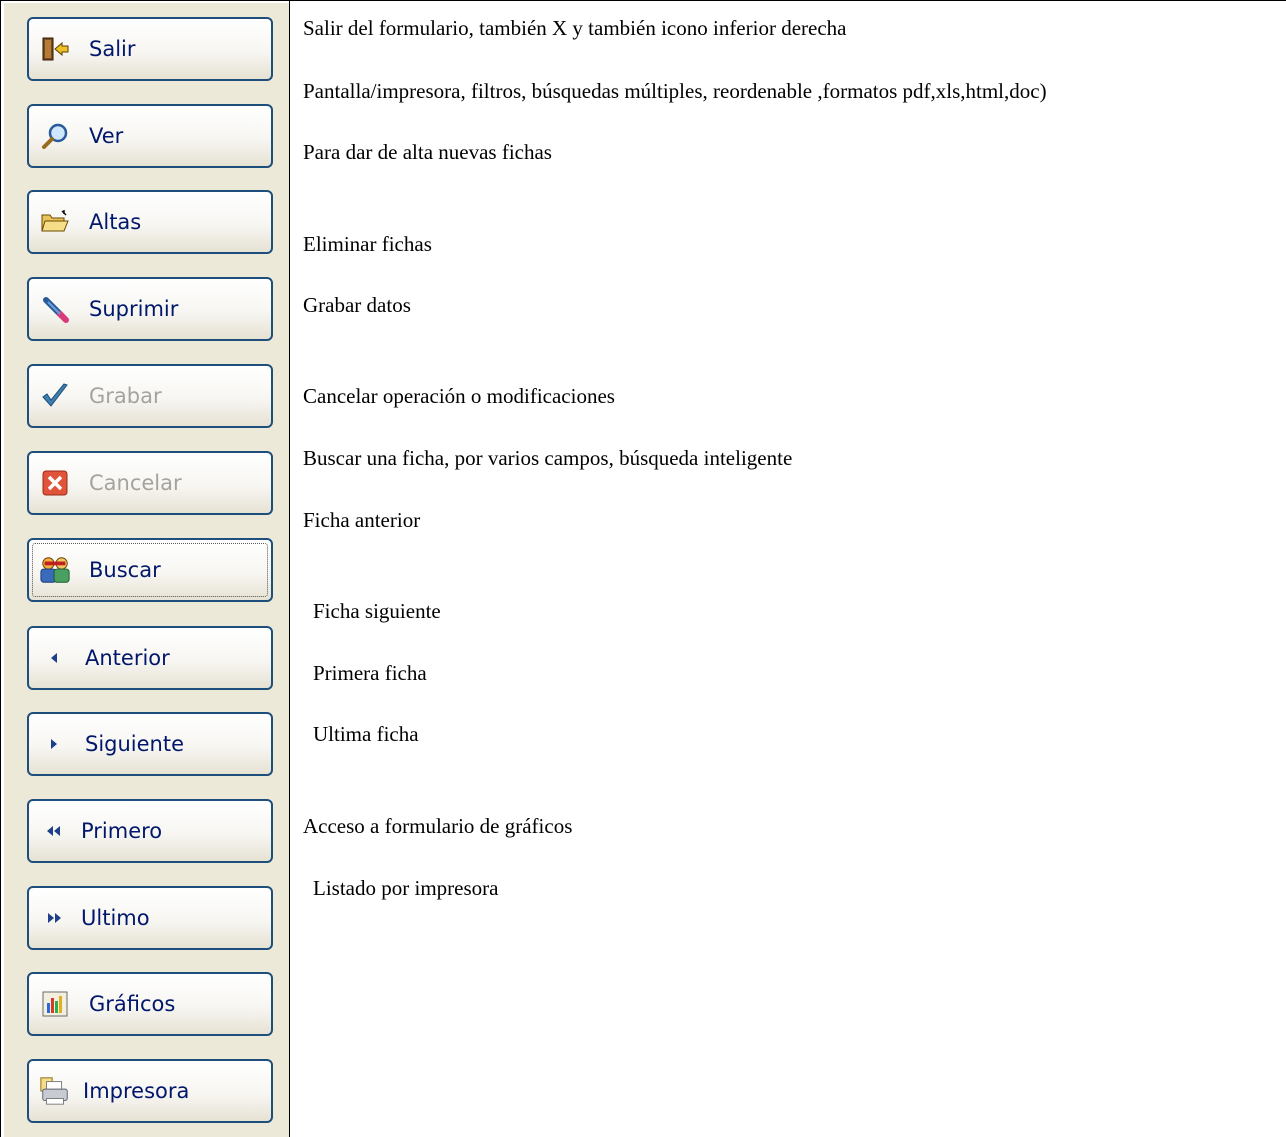 The image size is (1286, 1137). Describe the element at coordinates (150, 222) in the screenshot. I see `altas-button: Altas` at that location.